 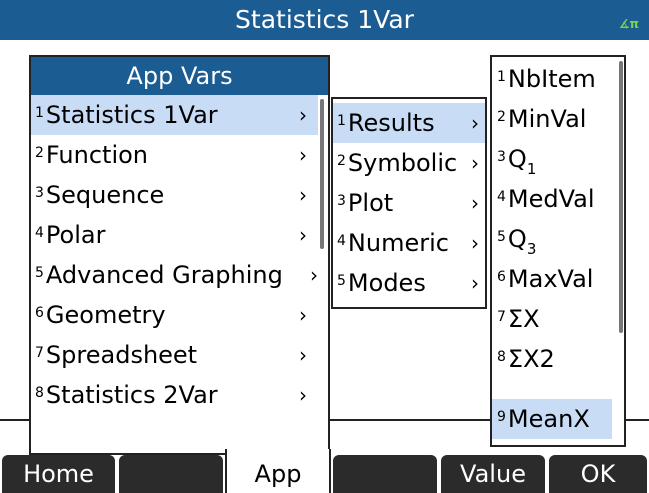 I want to click on menu-item-plot: 3Plot ›, so click(x=409, y=203).